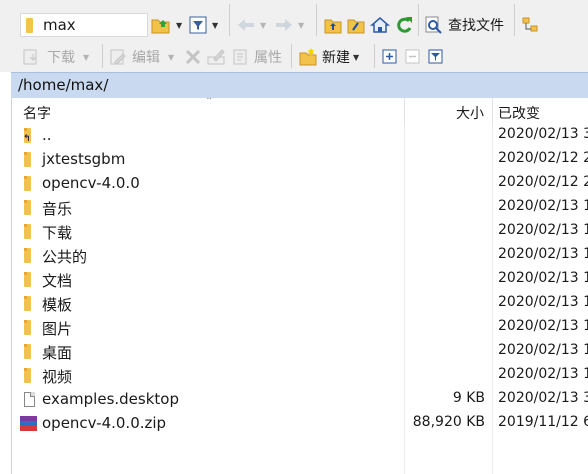 This screenshot has height=474, width=588. I want to click on filter-button: ▼, so click(203, 25).